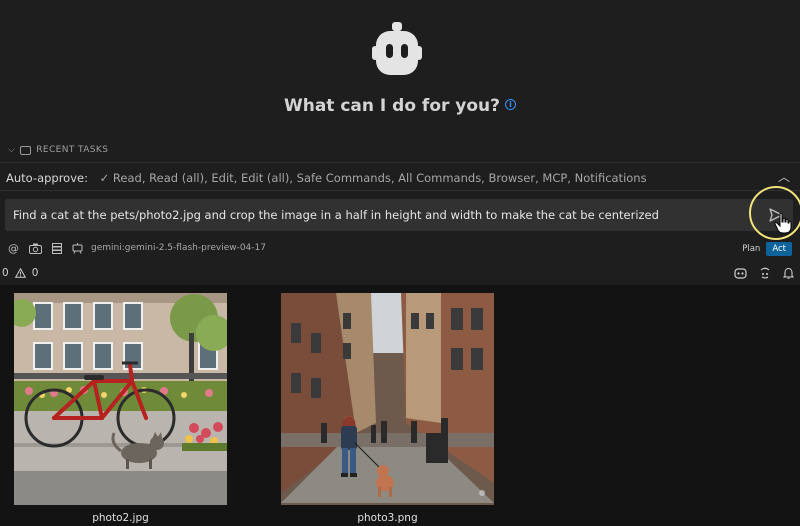 The image size is (800, 526). Describe the element at coordinates (784, 176) in the screenshot. I see `chevron-up-icon: ︿` at that location.